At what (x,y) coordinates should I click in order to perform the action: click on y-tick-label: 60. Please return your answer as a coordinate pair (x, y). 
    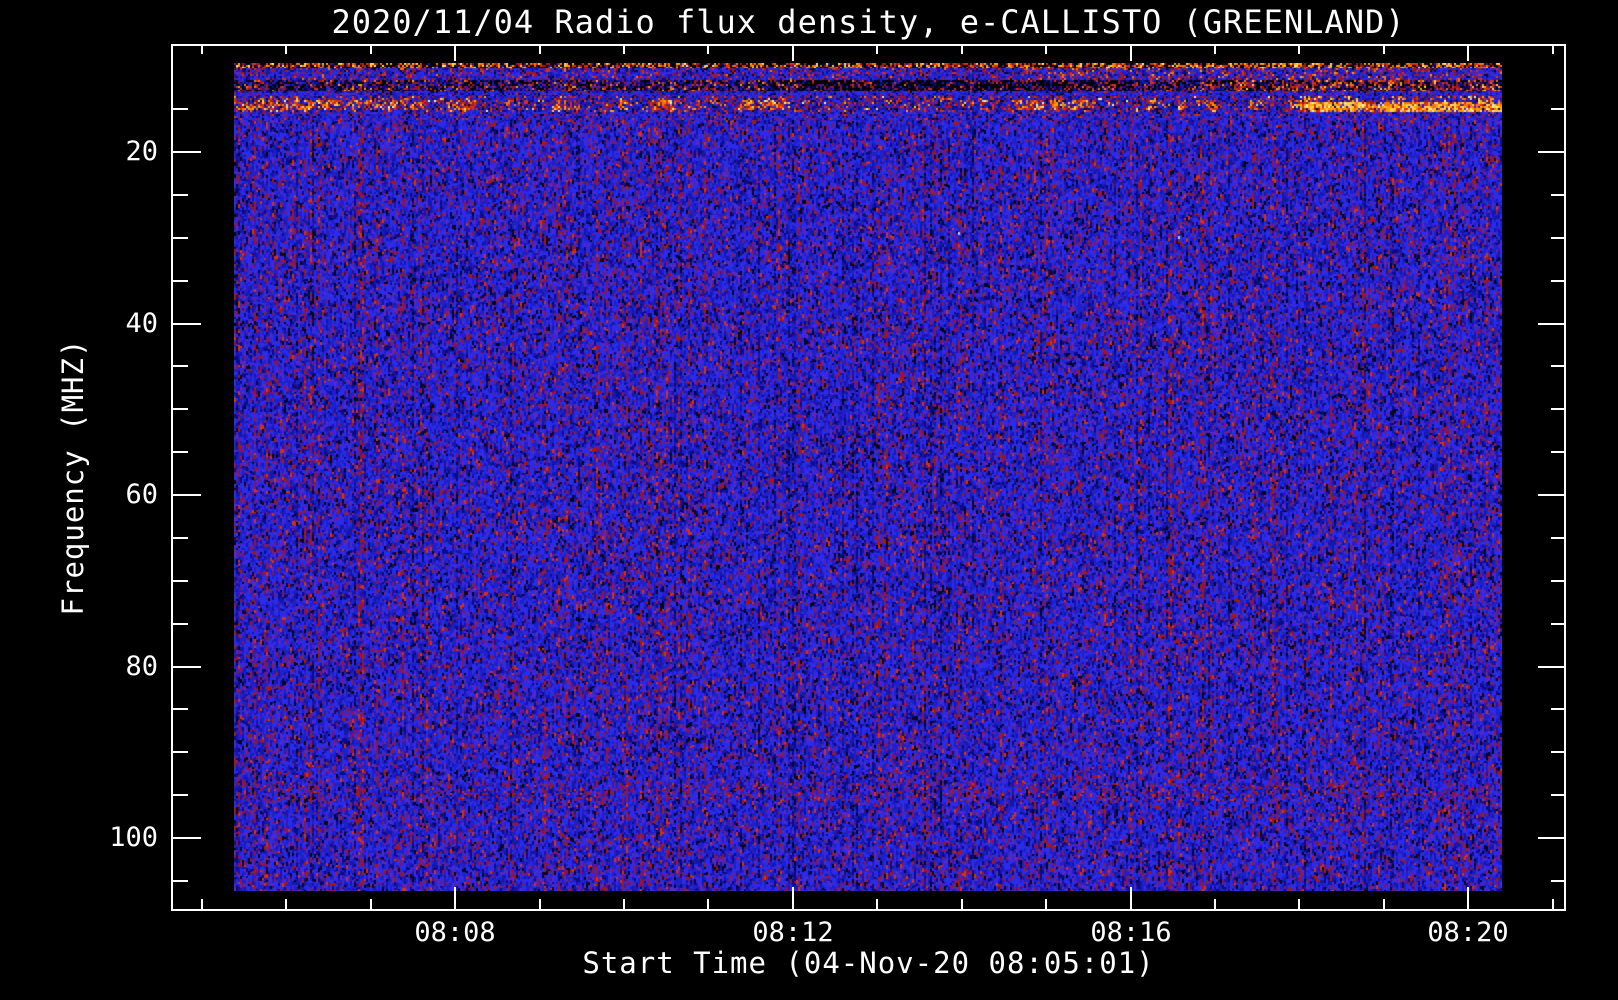
    Looking at the image, I should click on (141, 494).